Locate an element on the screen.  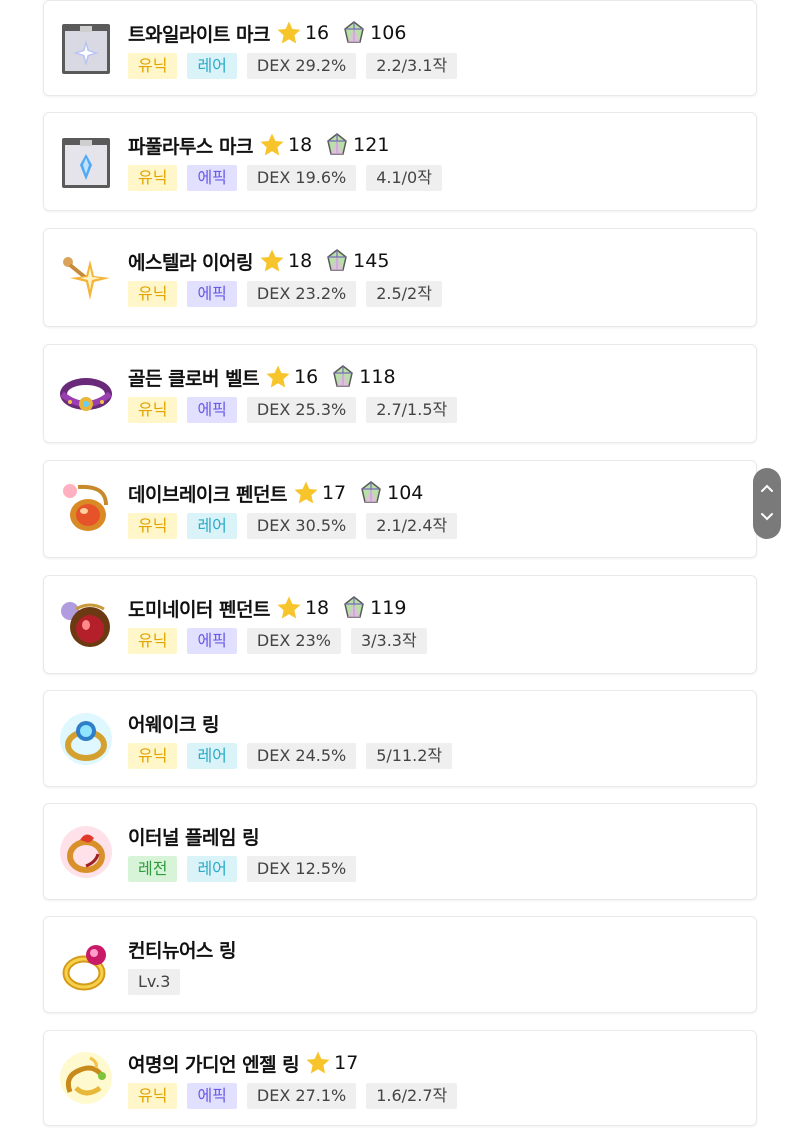
equipment-card: 데이브레이크 펜던트 17 104 유닉 레어 DEX 30.5% 2.1/2.4작 is located at coordinates (400, 509).